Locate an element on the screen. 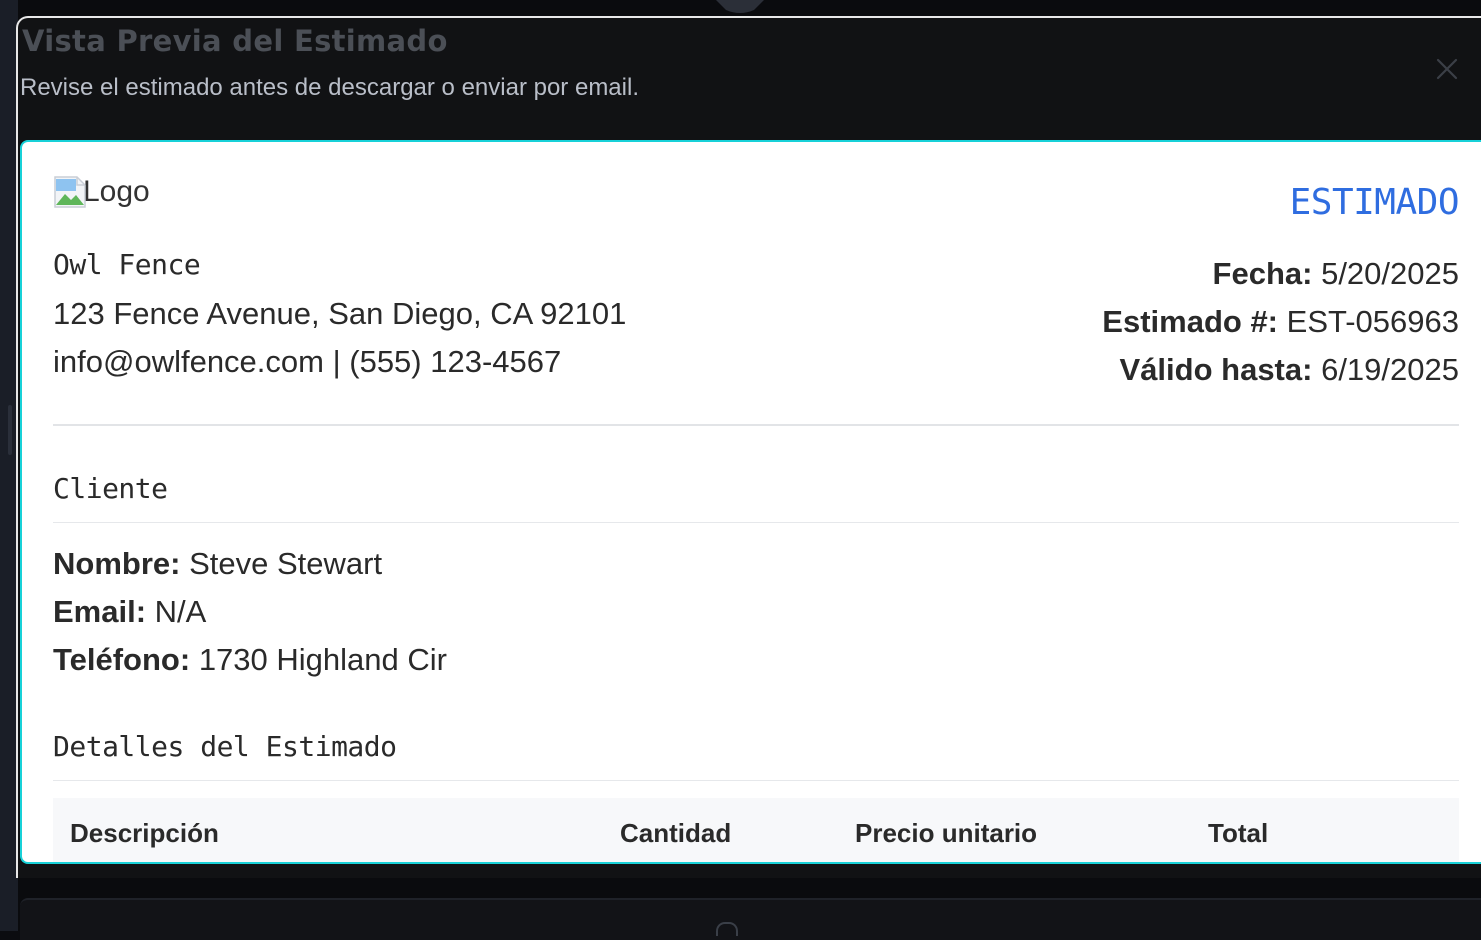 This screenshot has width=1481, height=940. client-name: Nombre: Steve Stewart is located at coordinates (217, 564).